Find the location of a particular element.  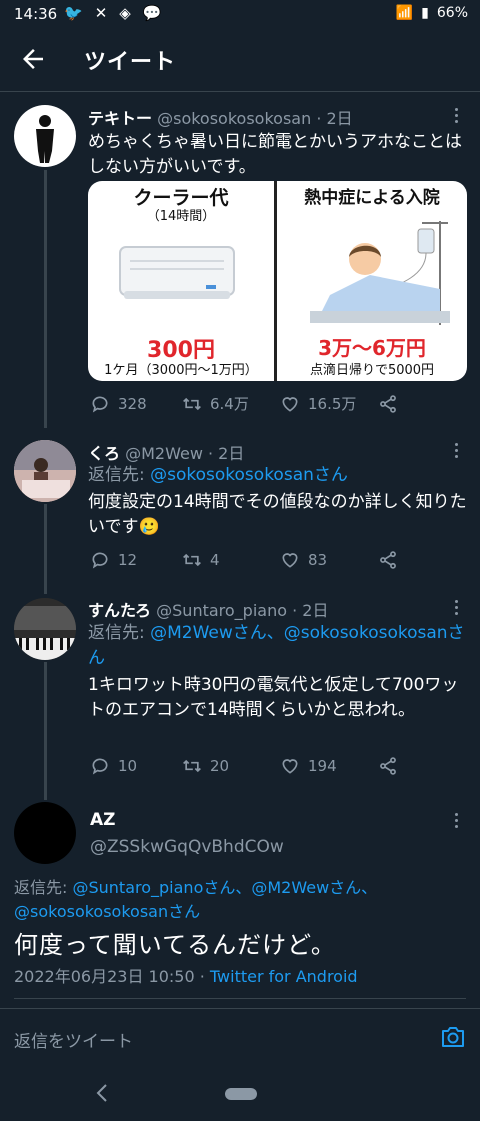

diamond-notification-icon: ◈ is located at coordinates (125, 13).